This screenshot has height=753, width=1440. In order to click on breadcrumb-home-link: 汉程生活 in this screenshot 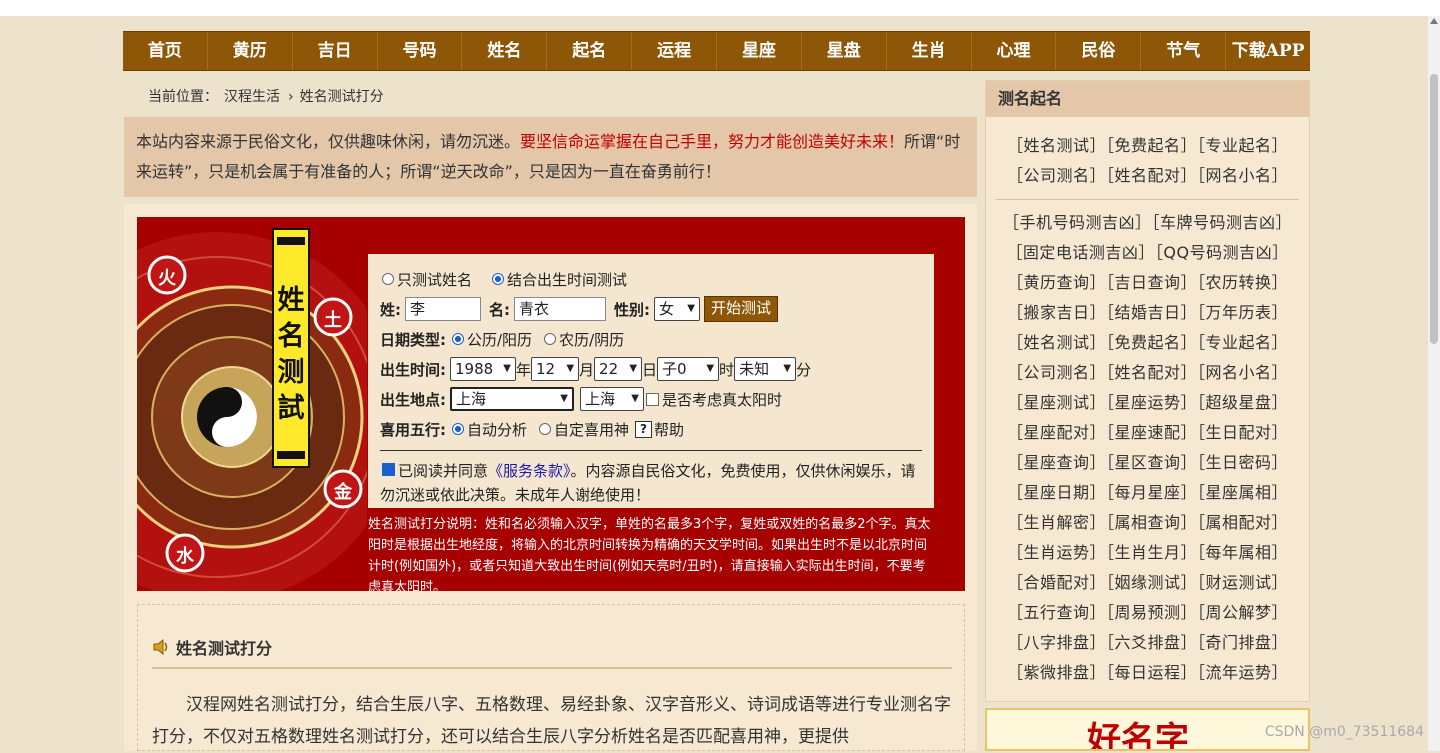, I will do `click(252, 97)`.